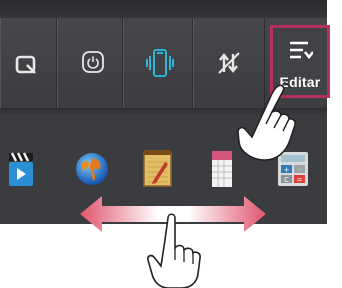  Describe the element at coordinates (266, 121) in the screenshot. I see `tap-hand-icon` at that location.